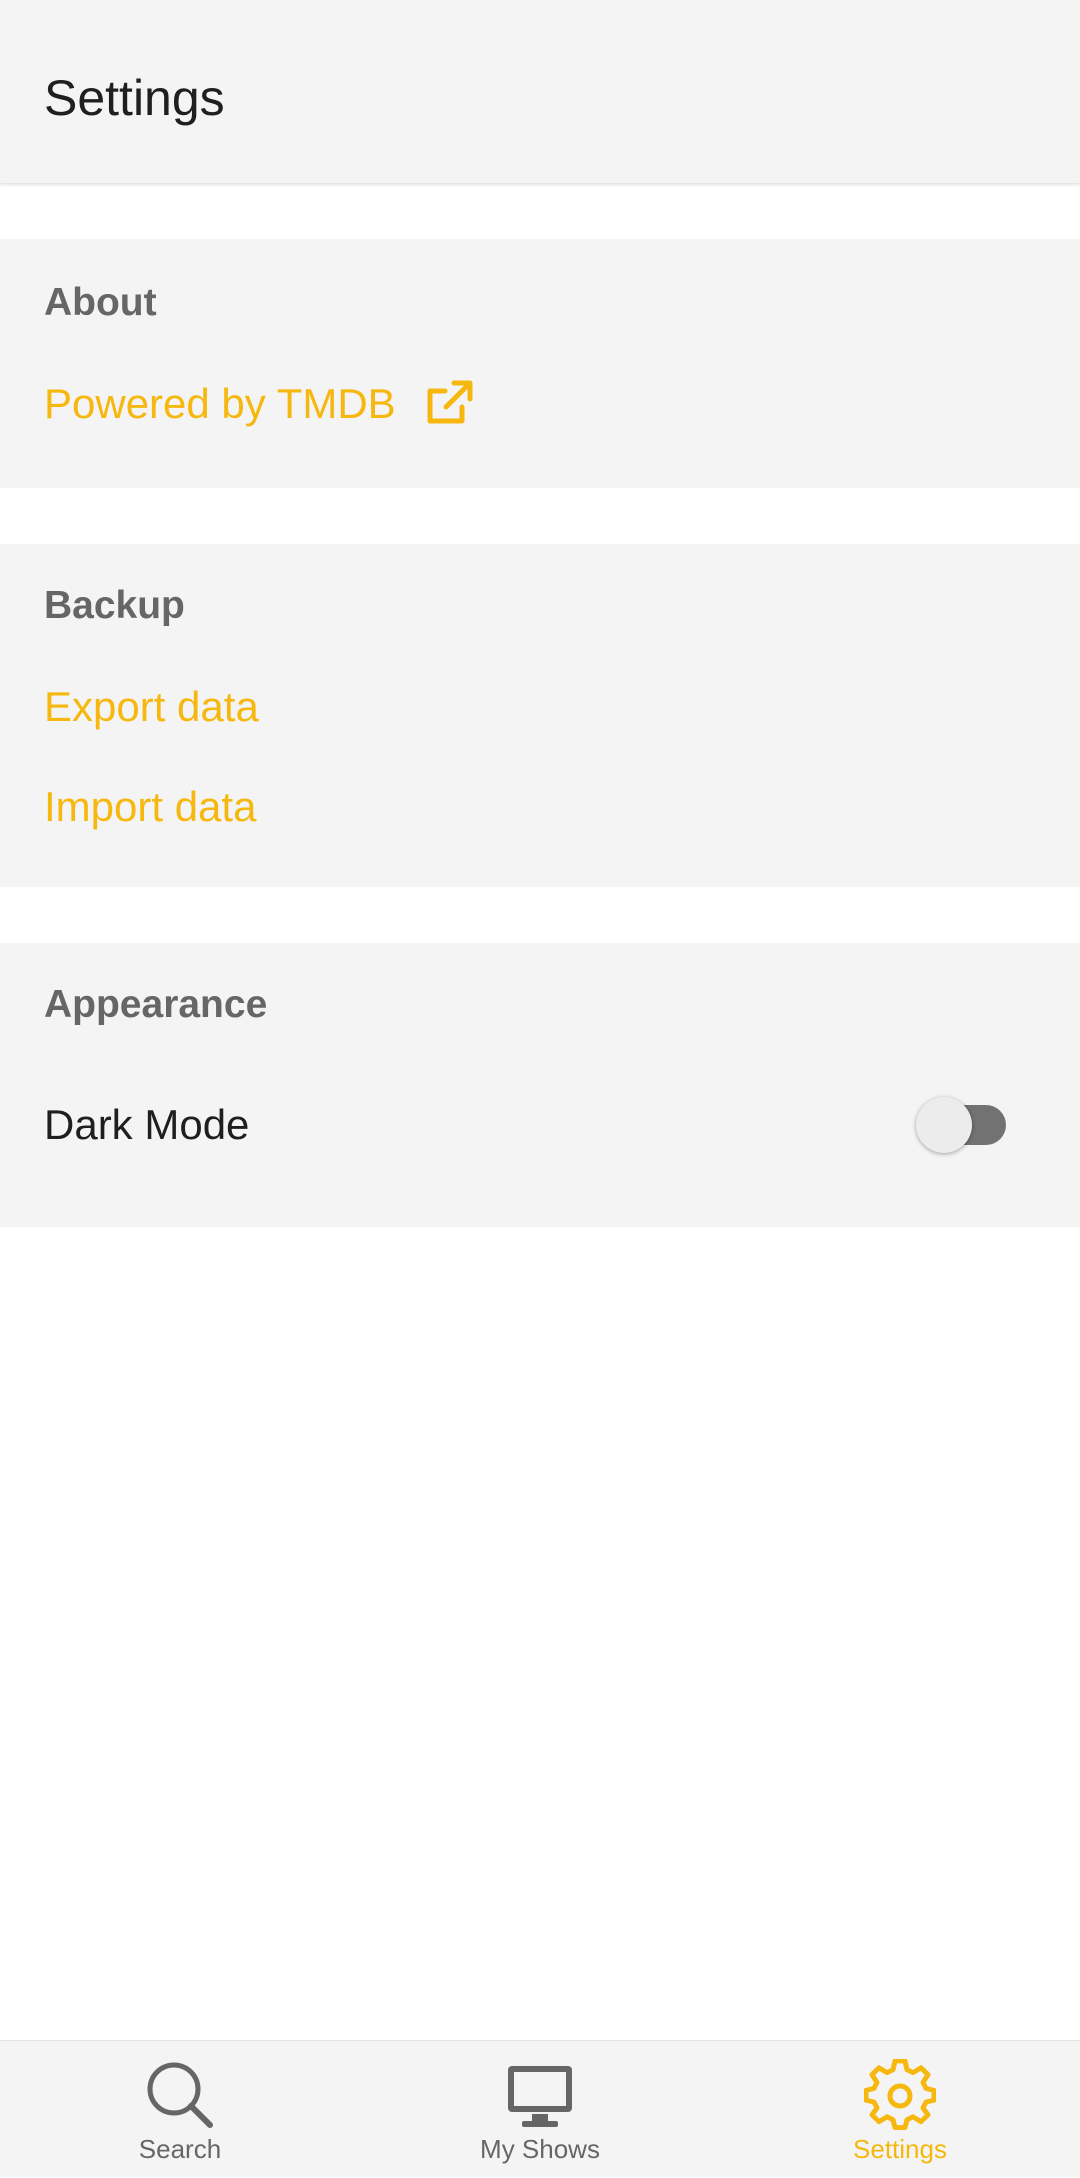 The image size is (1080, 2178). I want to click on tv-icon, so click(540, 2096).